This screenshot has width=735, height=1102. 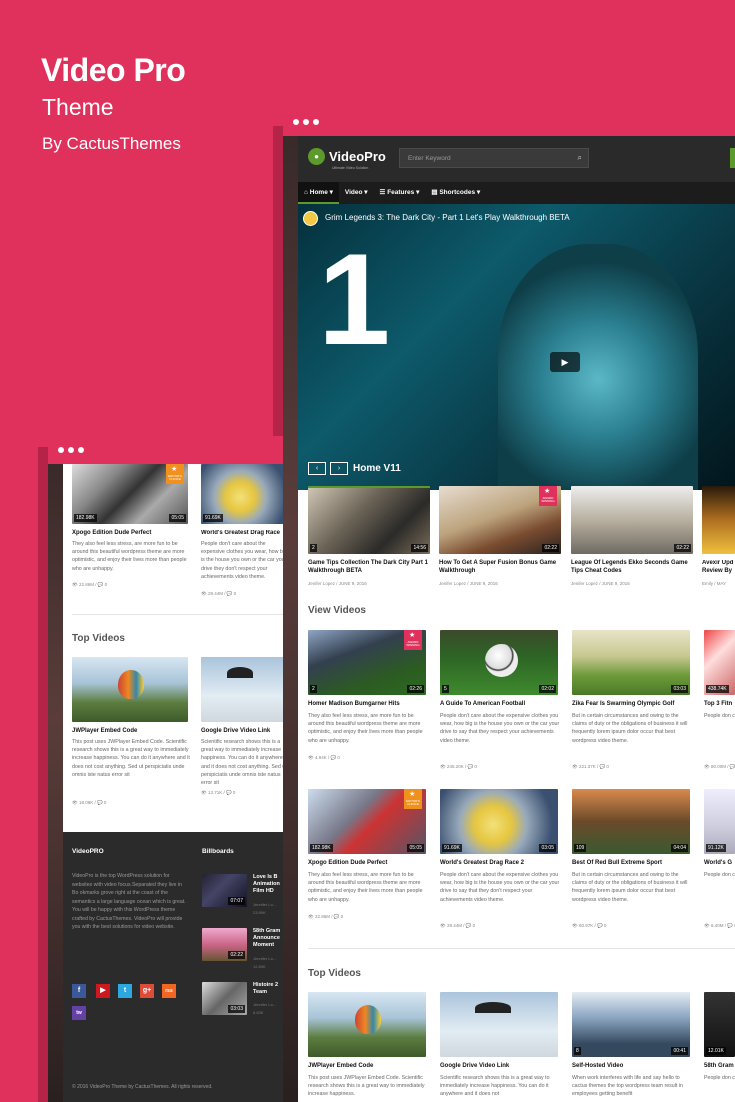 What do you see at coordinates (244, 534) in the screenshot?
I see `video-title: World's Greatest Drag Race` at bounding box center [244, 534].